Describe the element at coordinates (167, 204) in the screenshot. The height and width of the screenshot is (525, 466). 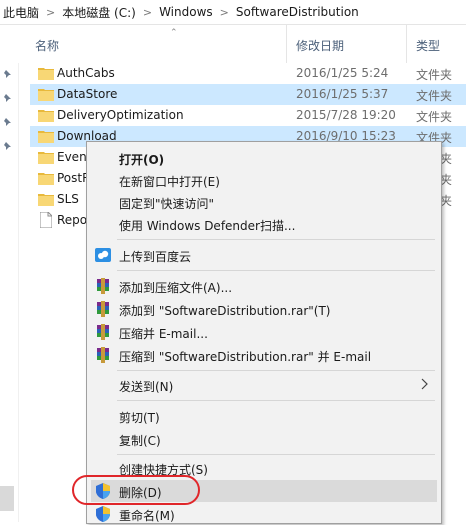
I see `menu-item-label: 固定到"快速访问"` at that location.